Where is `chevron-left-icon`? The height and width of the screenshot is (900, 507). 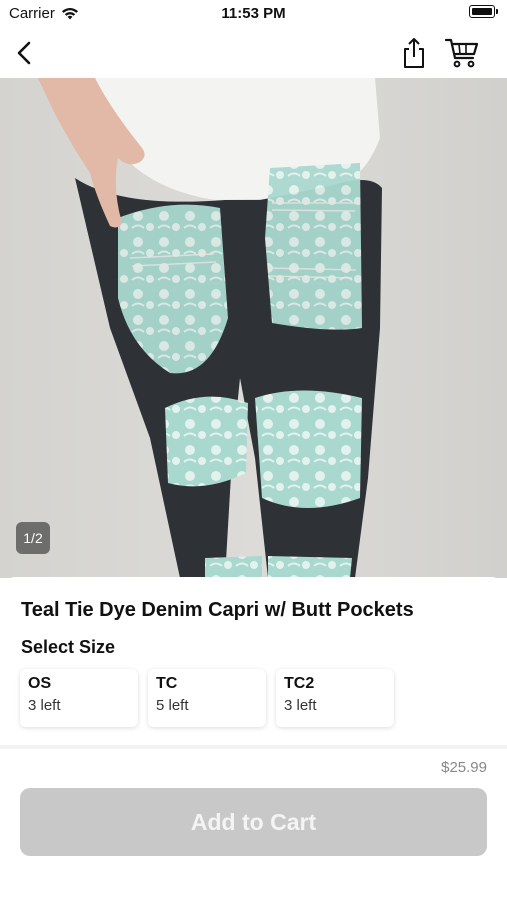
chevron-left-icon is located at coordinates (24, 53).